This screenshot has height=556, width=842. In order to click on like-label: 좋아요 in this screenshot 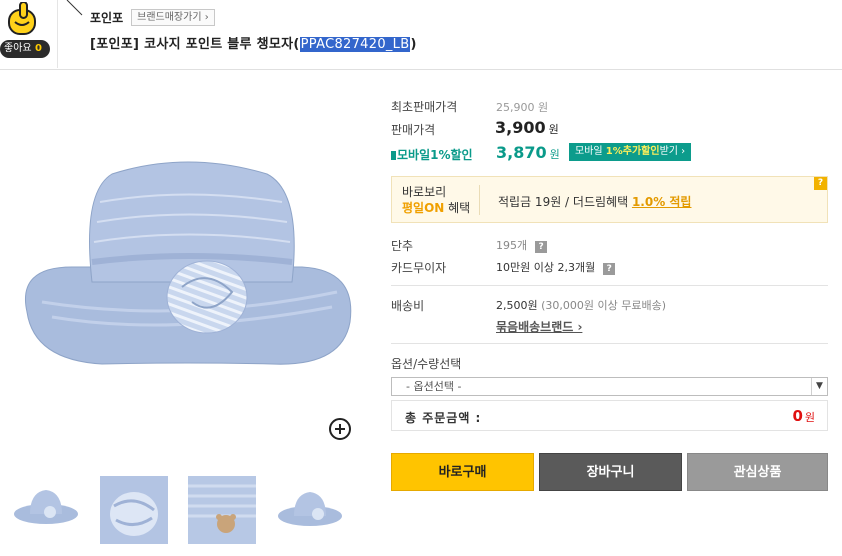, I will do `click(18, 48)`.